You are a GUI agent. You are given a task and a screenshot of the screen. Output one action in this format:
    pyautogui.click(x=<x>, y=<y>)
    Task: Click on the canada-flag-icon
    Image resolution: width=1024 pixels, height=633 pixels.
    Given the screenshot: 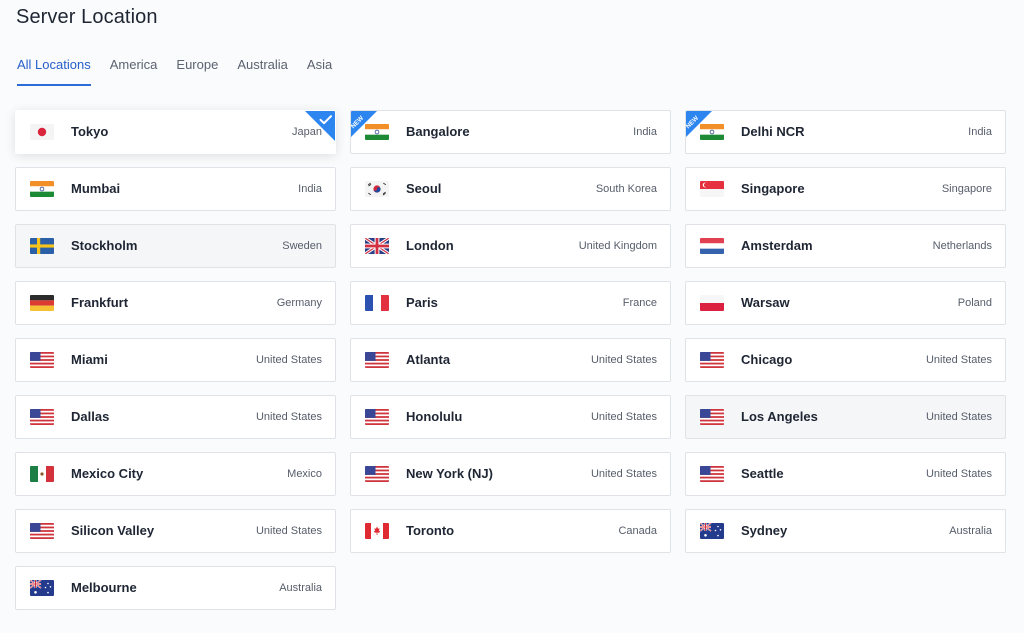 What is the action you would take?
    pyautogui.click(x=377, y=531)
    